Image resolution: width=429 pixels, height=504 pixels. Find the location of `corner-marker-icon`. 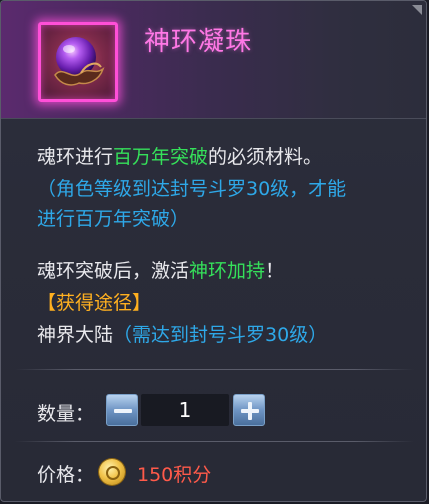

corner-marker-icon is located at coordinates (417, 10).